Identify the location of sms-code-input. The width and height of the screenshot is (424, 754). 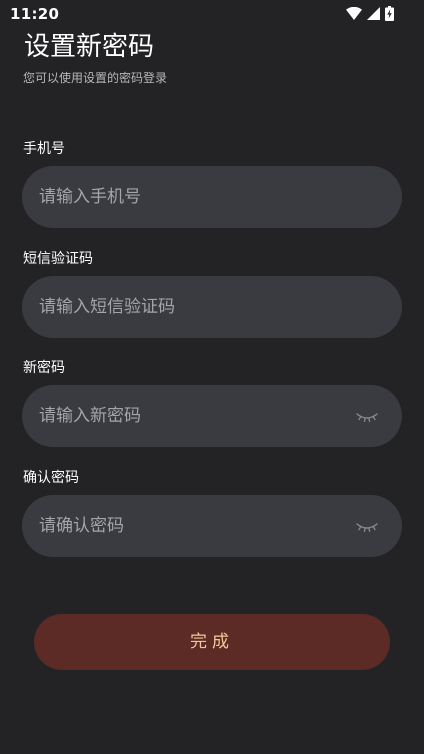
(189, 307).